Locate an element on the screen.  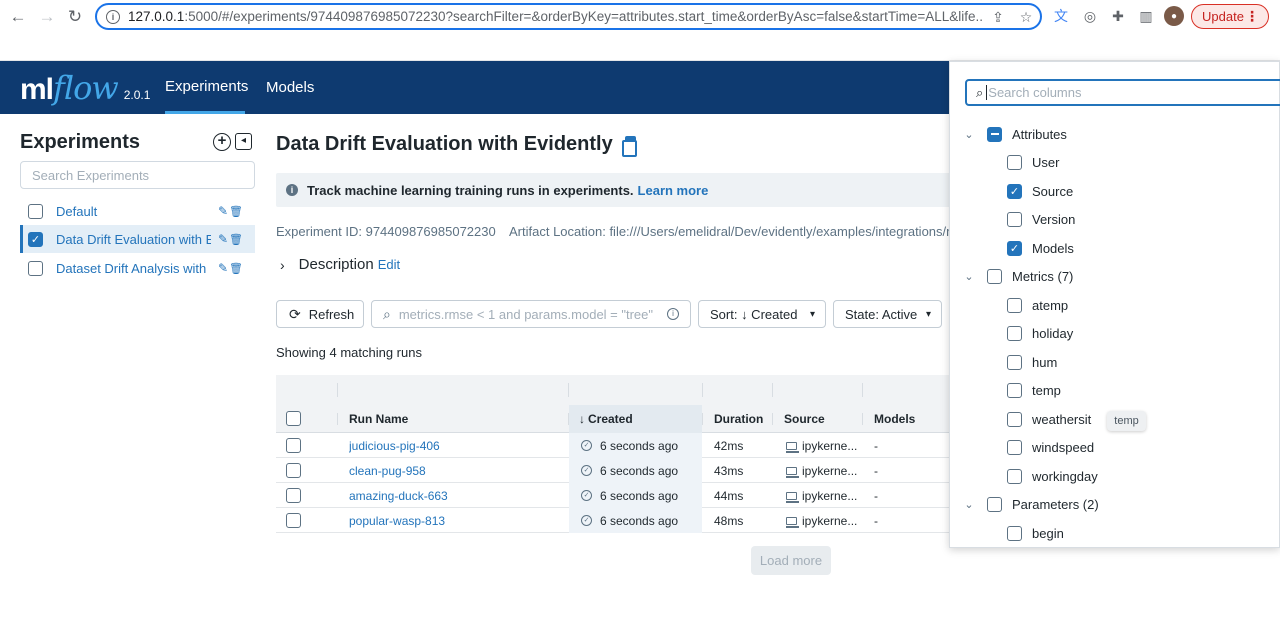
extensions-puzzle-icon: ✚ is located at coordinates (1118, 16).